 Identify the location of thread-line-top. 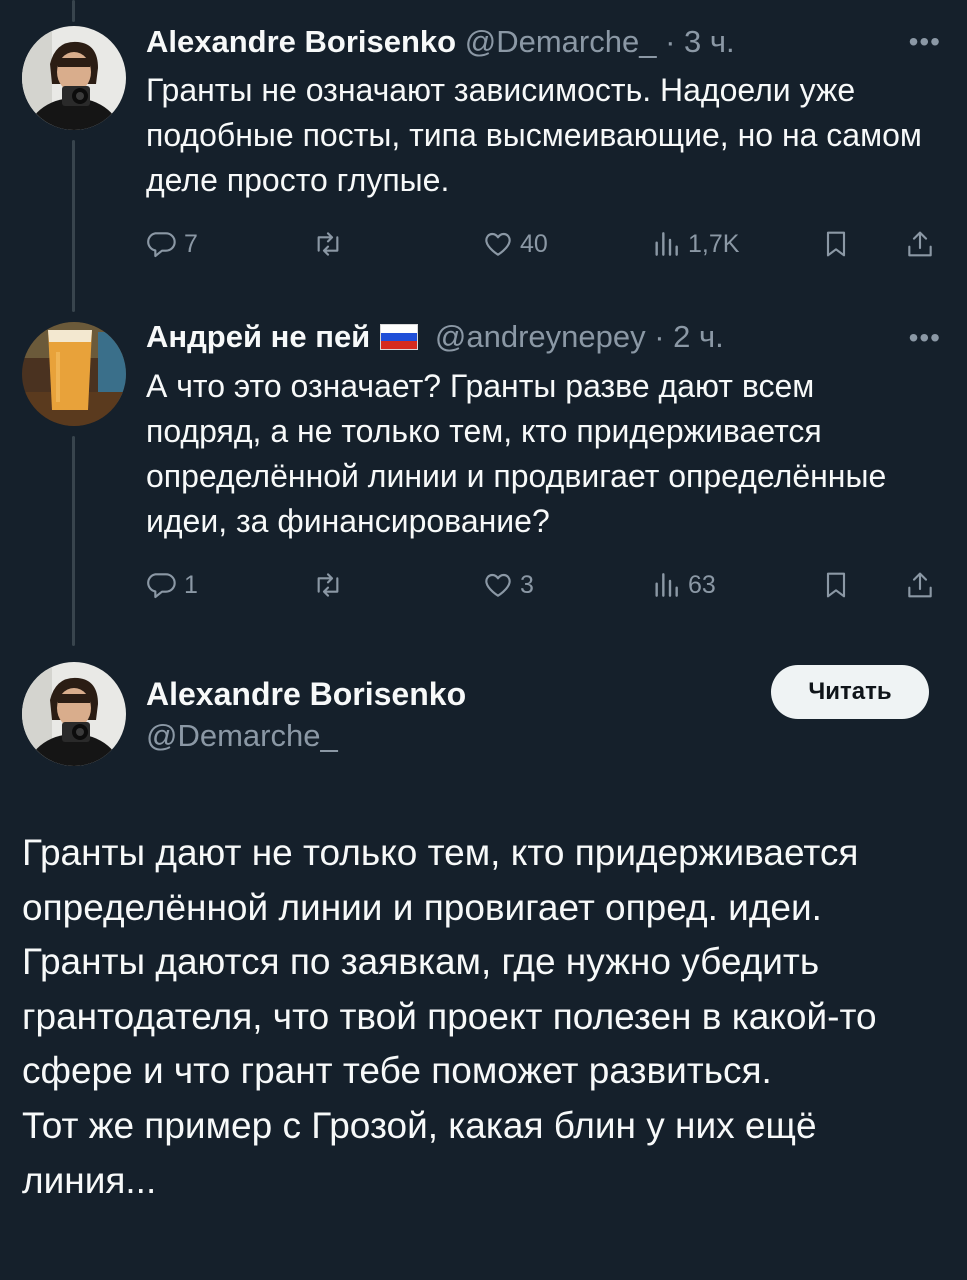
(73, 11).